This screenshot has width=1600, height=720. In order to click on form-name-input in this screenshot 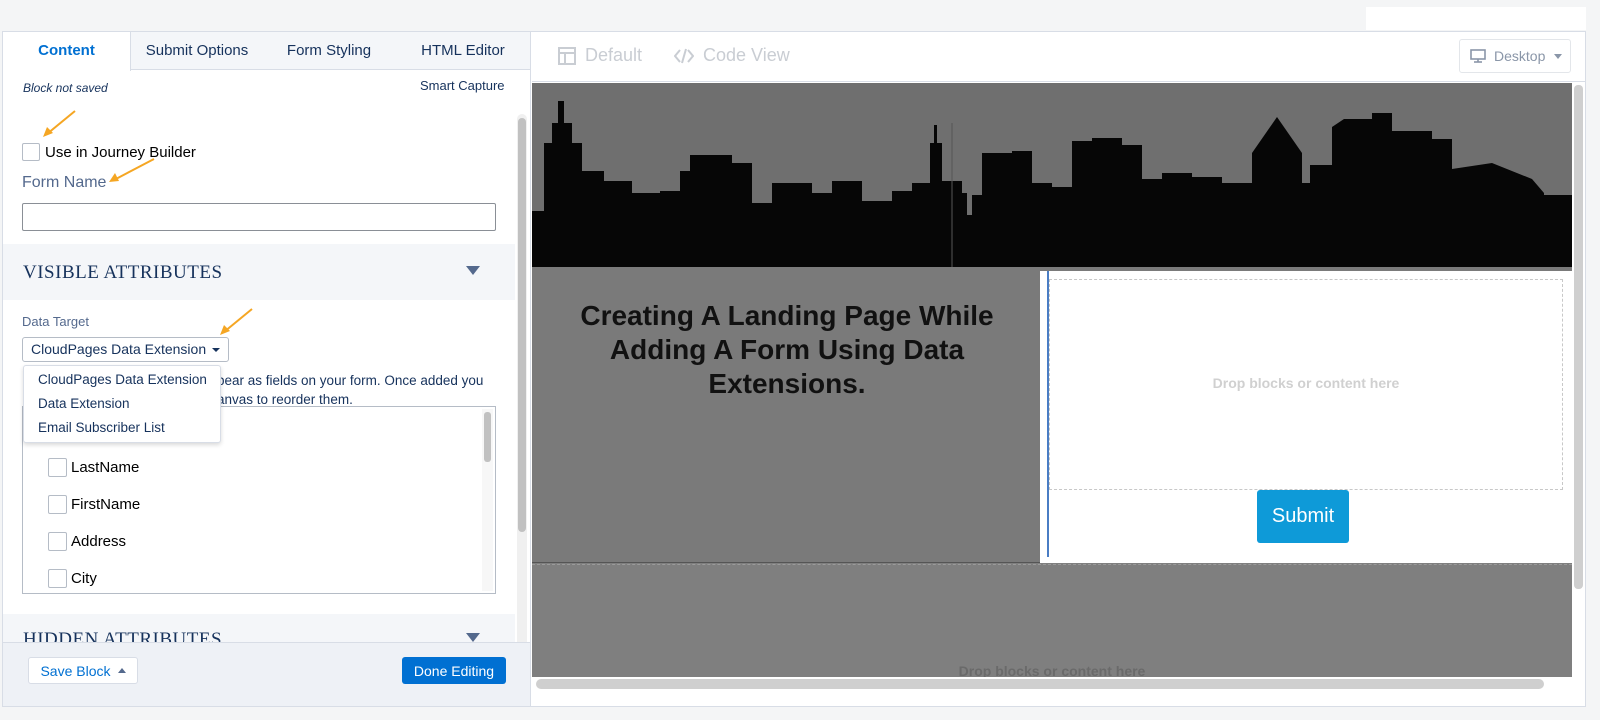, I will do `click(259, 217)`.